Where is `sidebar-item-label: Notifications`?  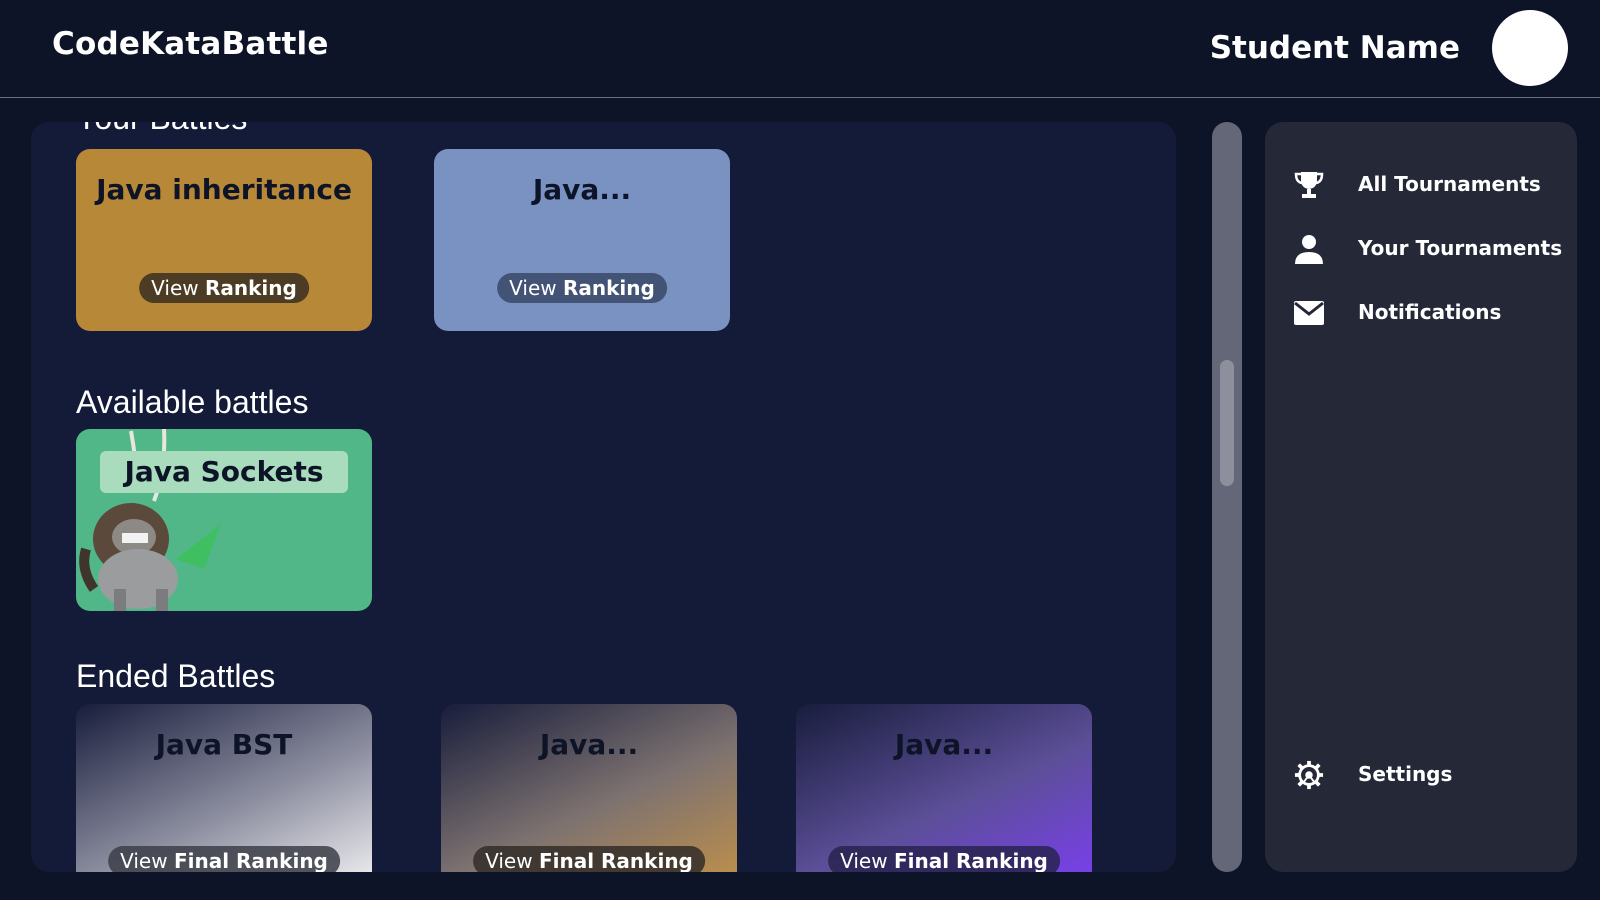 sidebar-item-label: Notifications is located at coordinates (1430, 312).